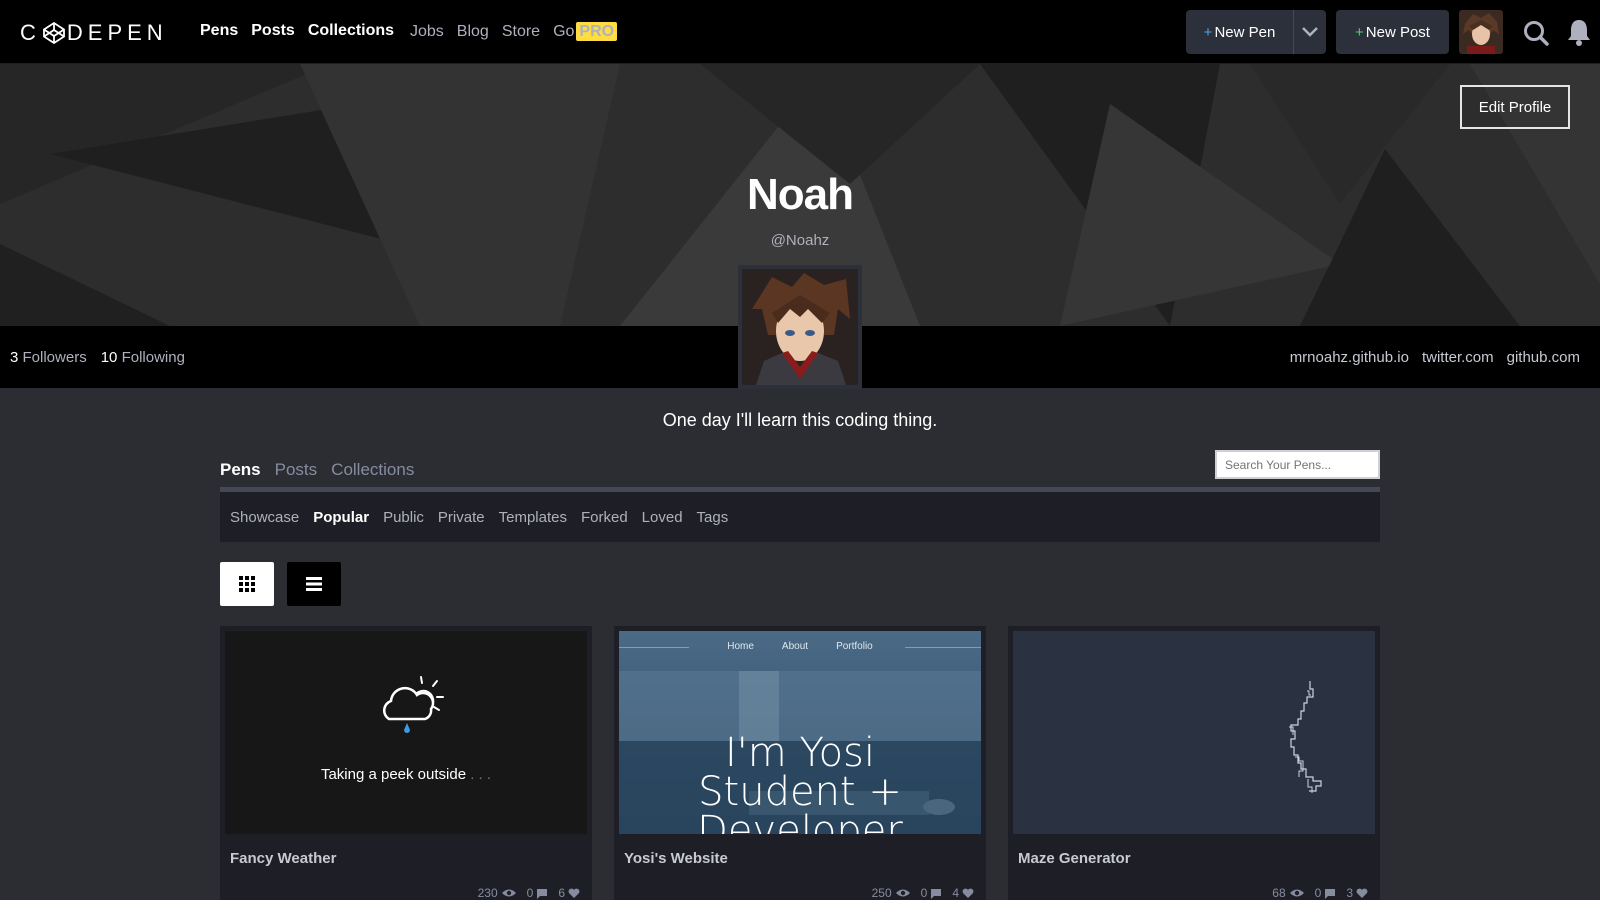  Describe the element at coordinates (297, 31) in the screenshot. I see `primary-nav: Pens Posts Collections` at that location.